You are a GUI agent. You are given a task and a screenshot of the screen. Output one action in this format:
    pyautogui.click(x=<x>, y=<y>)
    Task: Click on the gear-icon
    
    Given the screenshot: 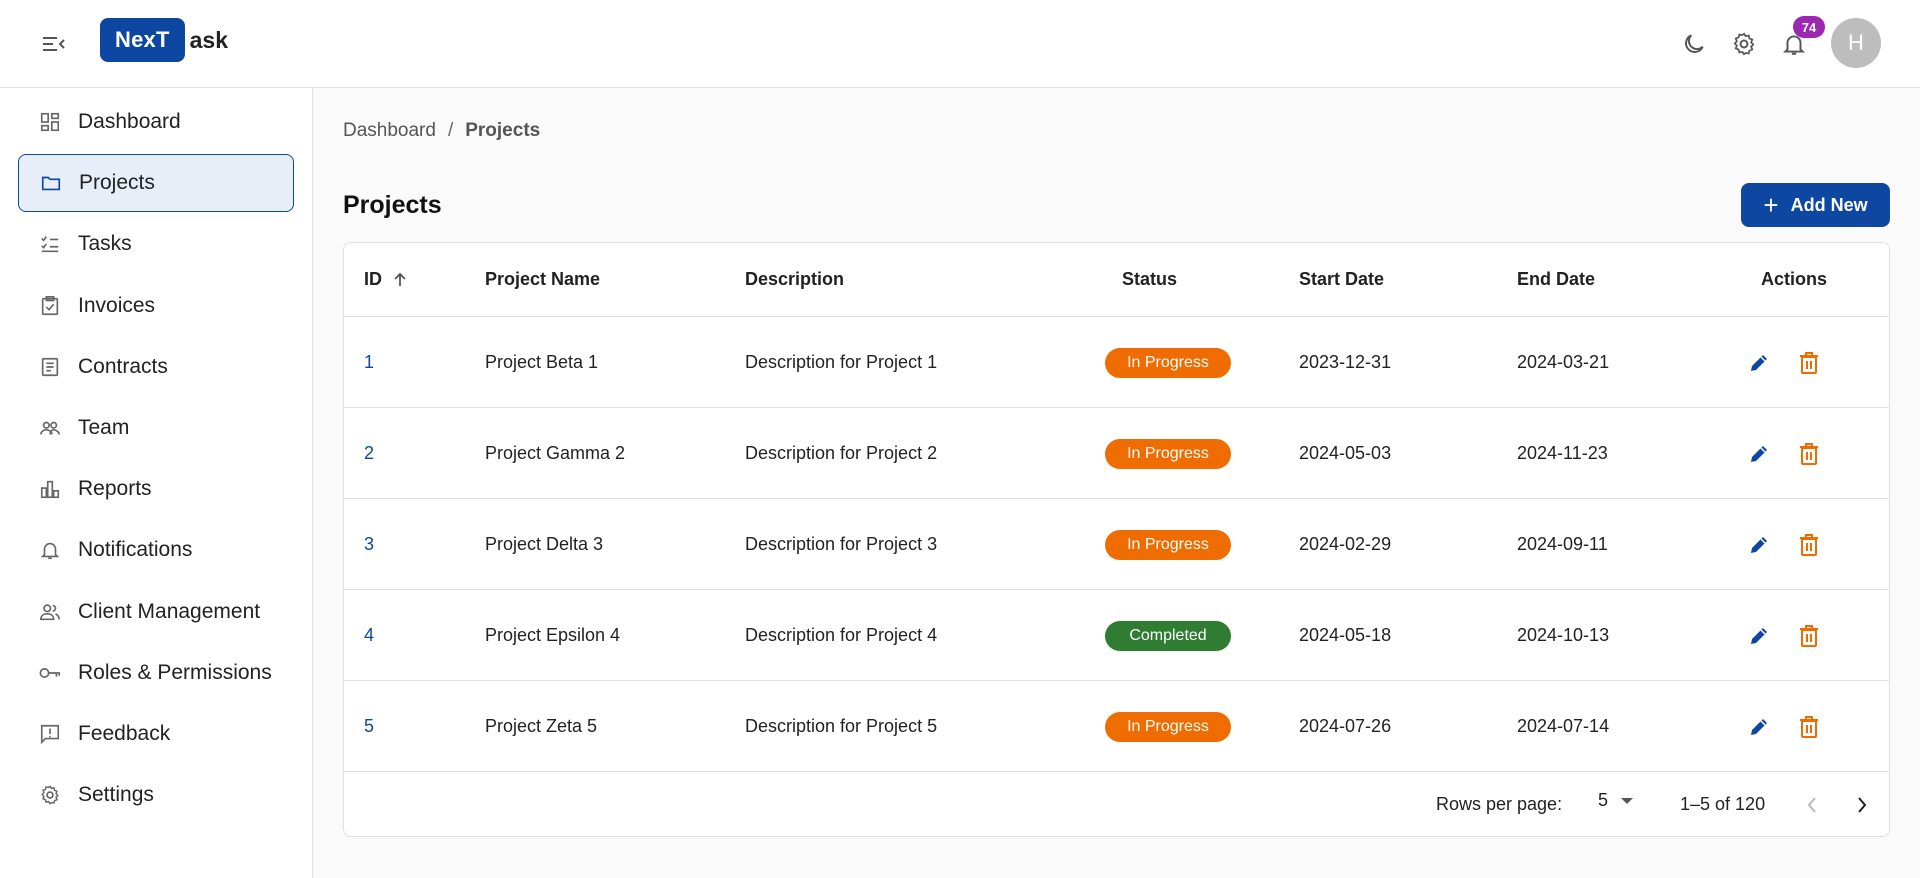 What is the action you would take?
    pyautogui.click(x=50, y=795)
    